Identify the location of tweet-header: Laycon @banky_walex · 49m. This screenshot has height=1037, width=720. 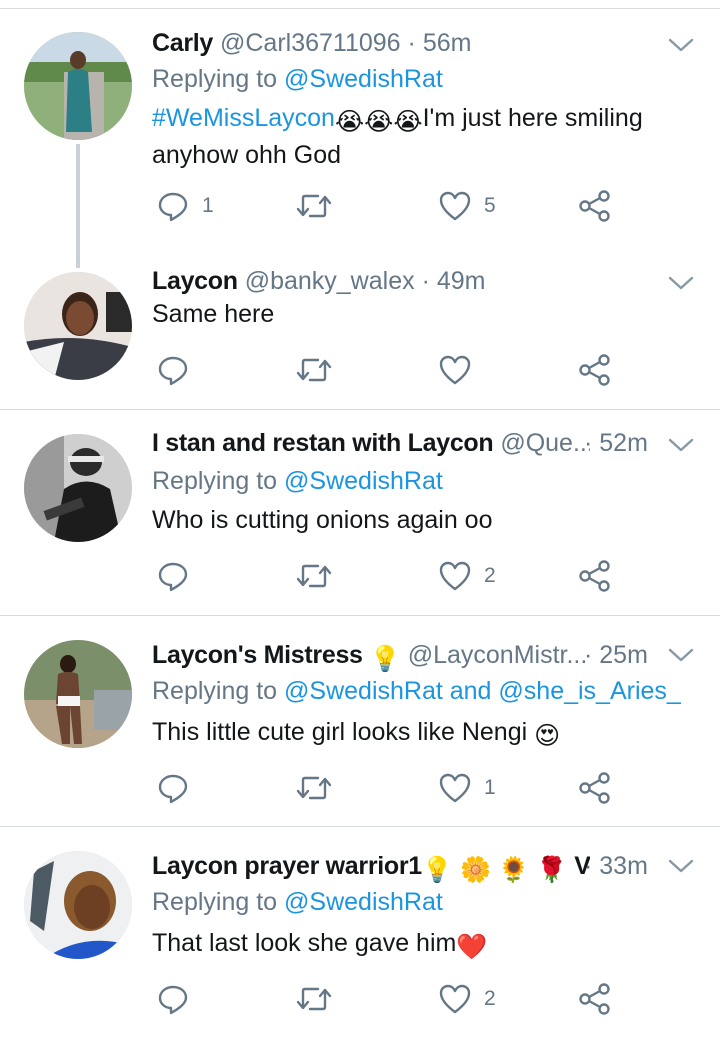
(406, 281).